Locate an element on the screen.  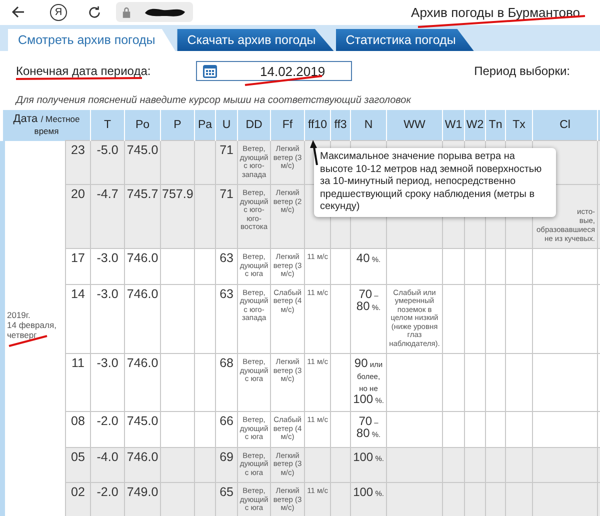
calendar-icon is located at coordinates (210, 71).